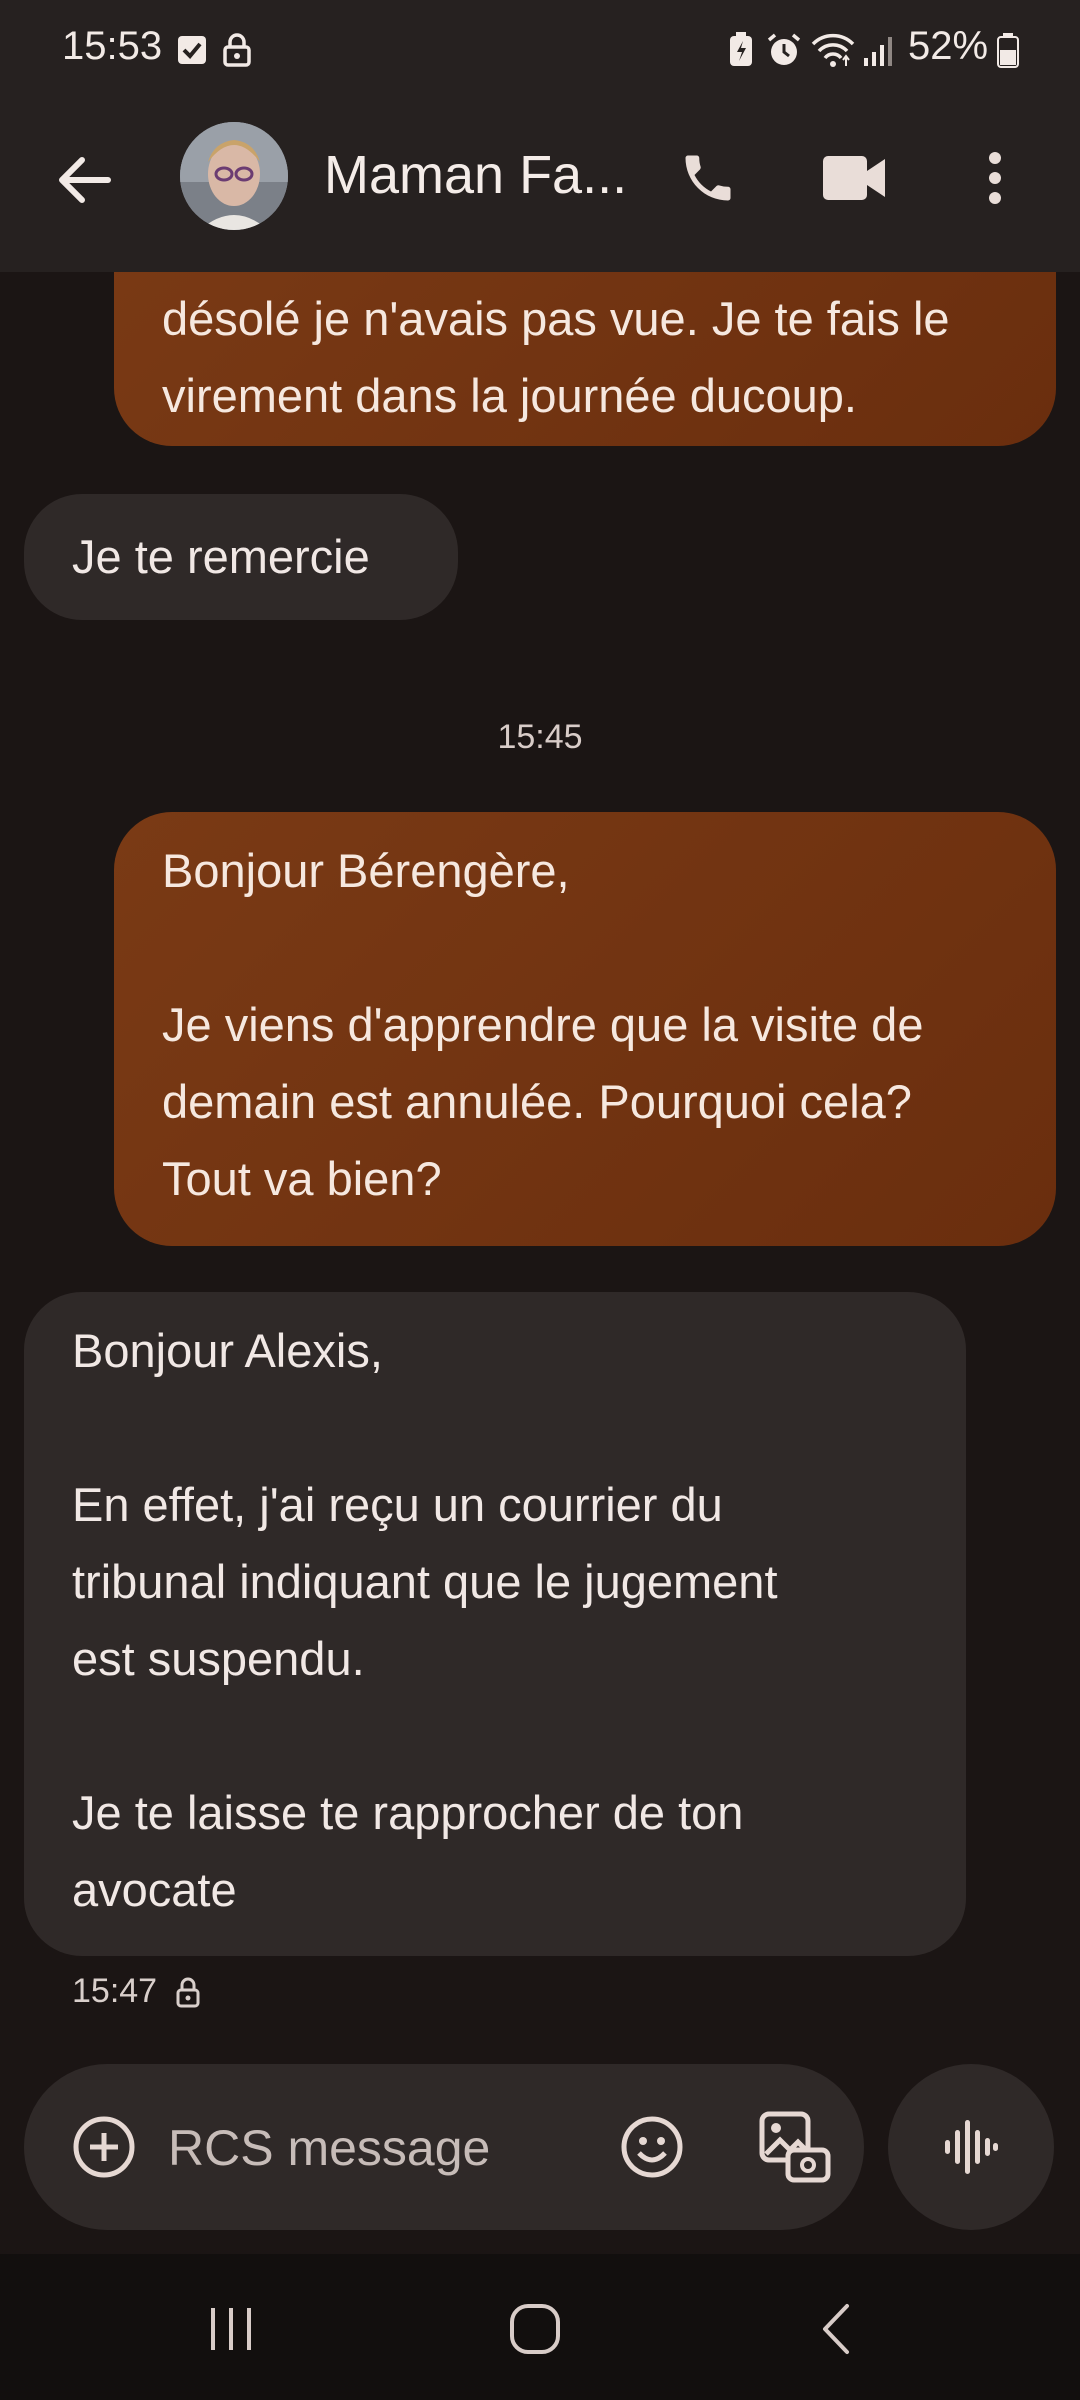 The height and width of the screenshot is (2400, 1080). Describe the element at coordinates (880, 50) in the screenshot. I see `signal-icon` at that location.